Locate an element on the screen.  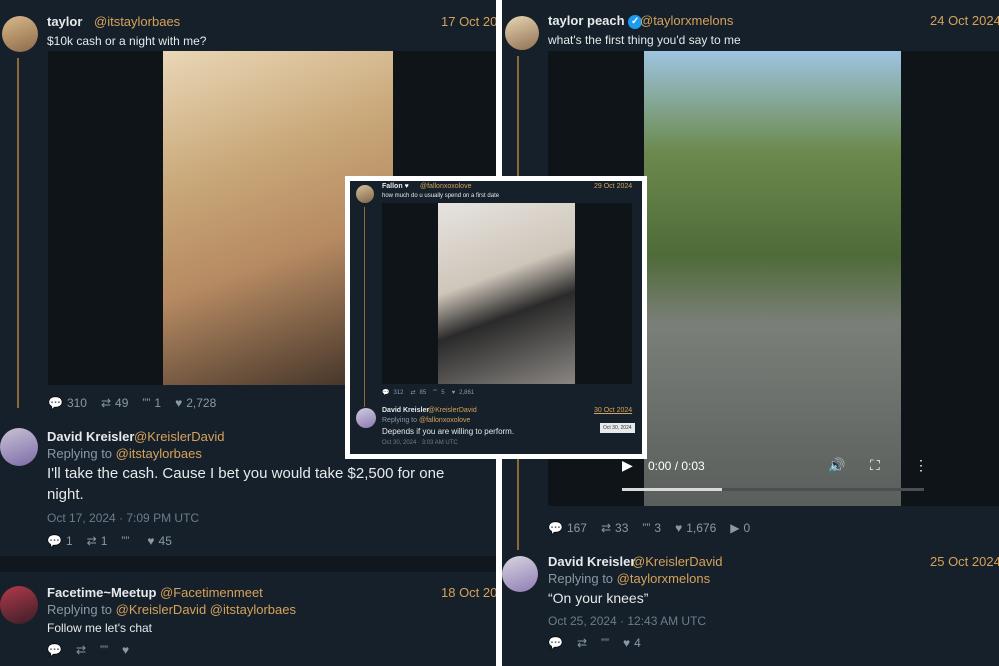
reply-text: Depends if you are willing to perform. is located at coordinates (448, 431).